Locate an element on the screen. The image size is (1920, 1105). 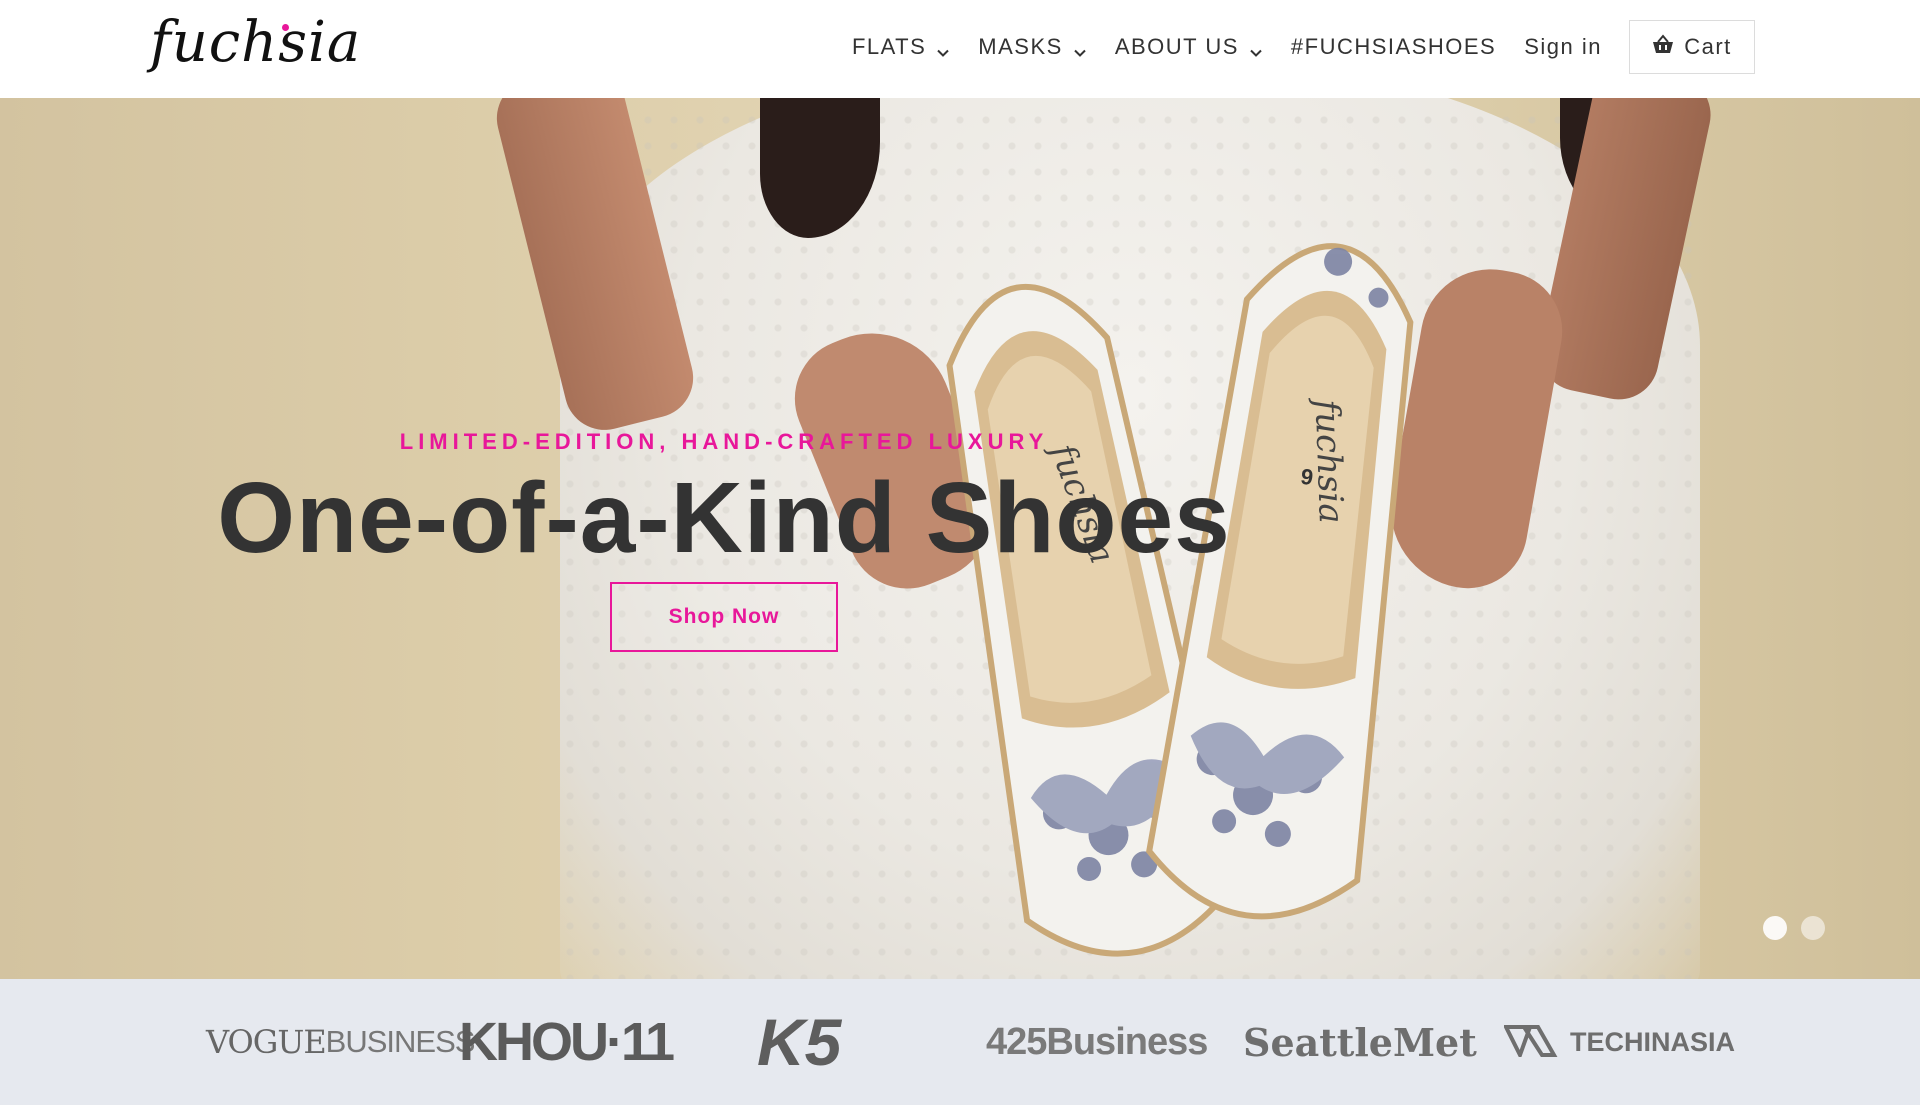
cart-label: Cart is located at coordinates (1708, 46).